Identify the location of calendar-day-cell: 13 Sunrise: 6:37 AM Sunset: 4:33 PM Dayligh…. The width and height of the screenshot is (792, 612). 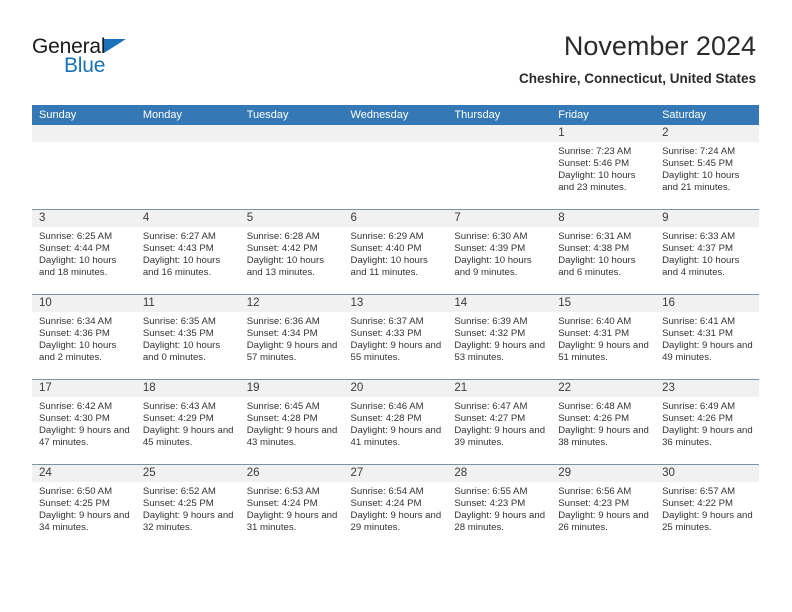
(395, 337).